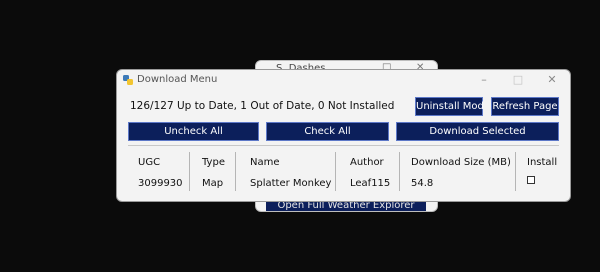 Image resolution: width=600 pixels, height=272 pixels. I want to click on cell-type: Map, so click(213, 183).